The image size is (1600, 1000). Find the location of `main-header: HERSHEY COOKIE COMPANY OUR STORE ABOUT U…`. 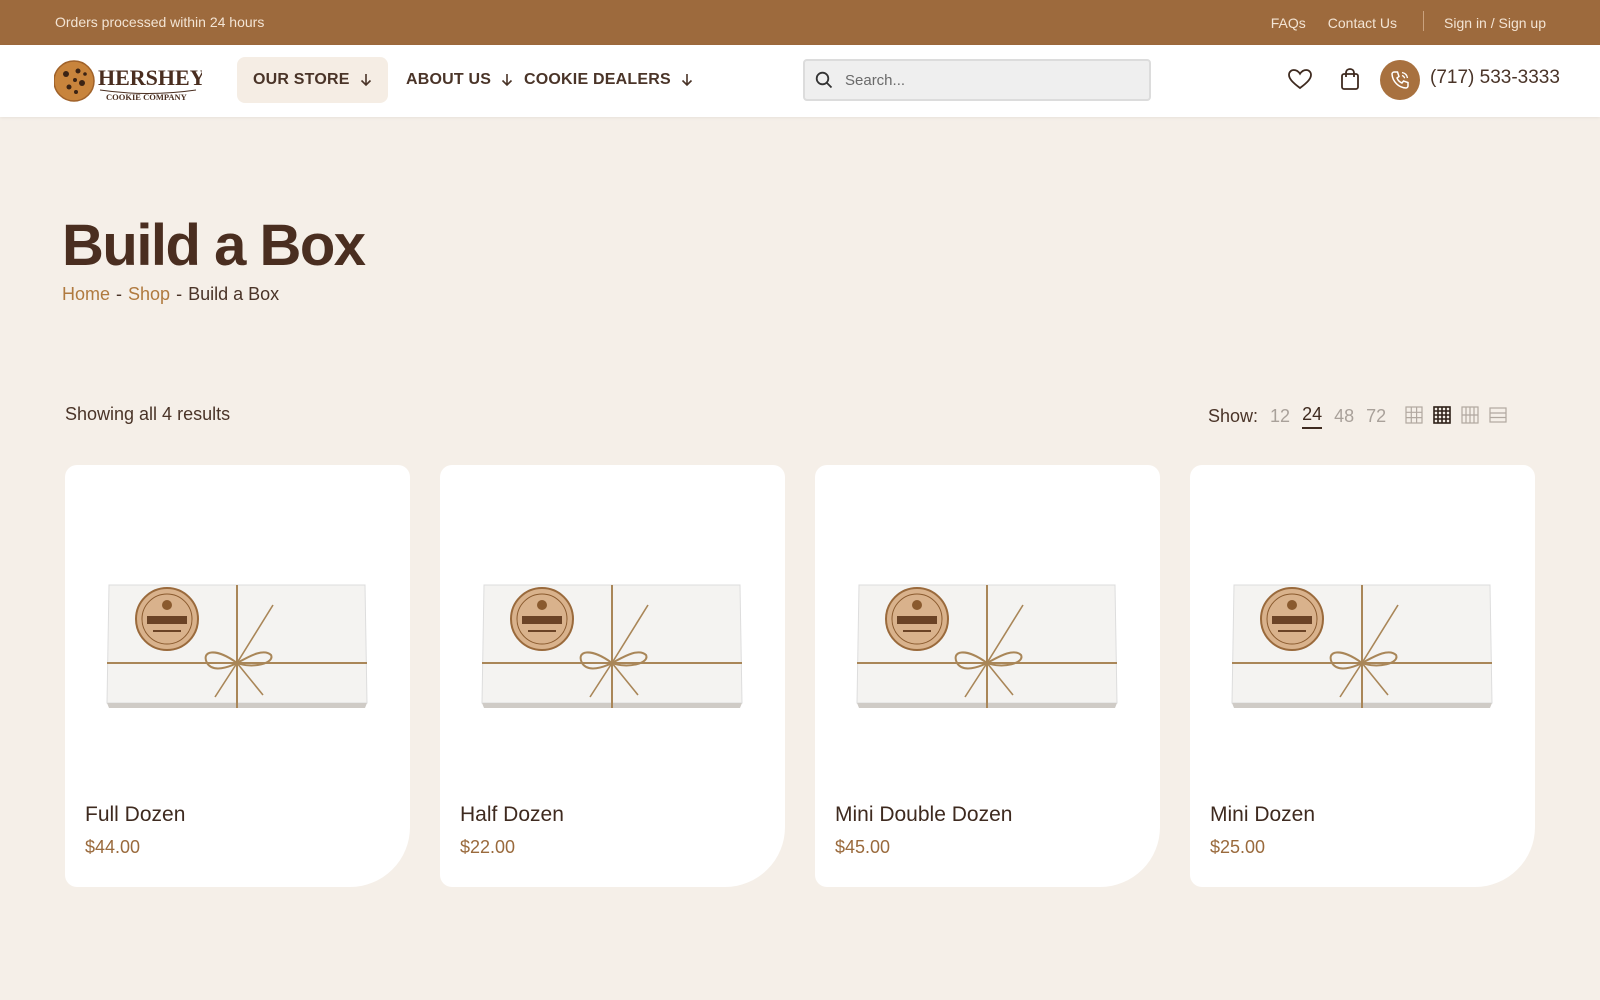

main-header: HERSHEY COOKIE COMPANY OUR STORE ABOUT U… is located at coordinates (800, 81).